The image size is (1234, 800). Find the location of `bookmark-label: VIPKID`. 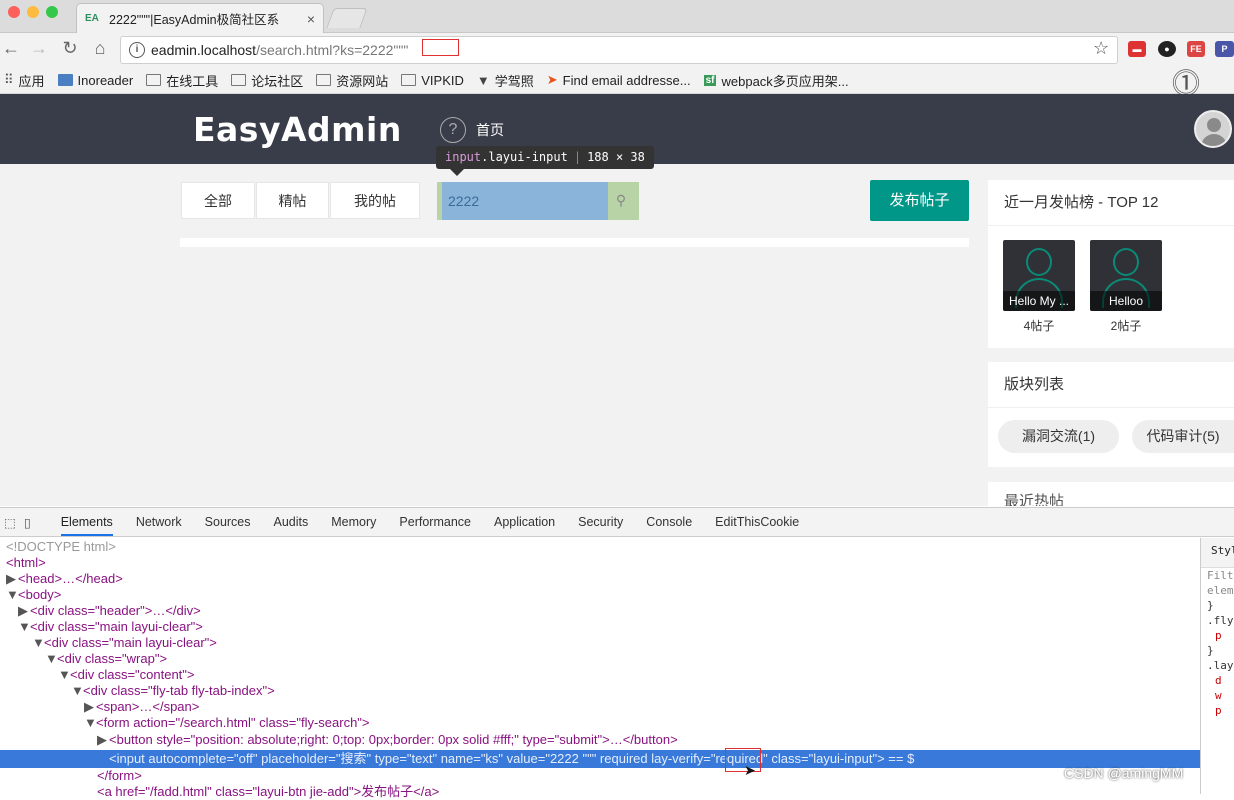

bookmark-label: VIPKID is located at coordinates (442, 80).